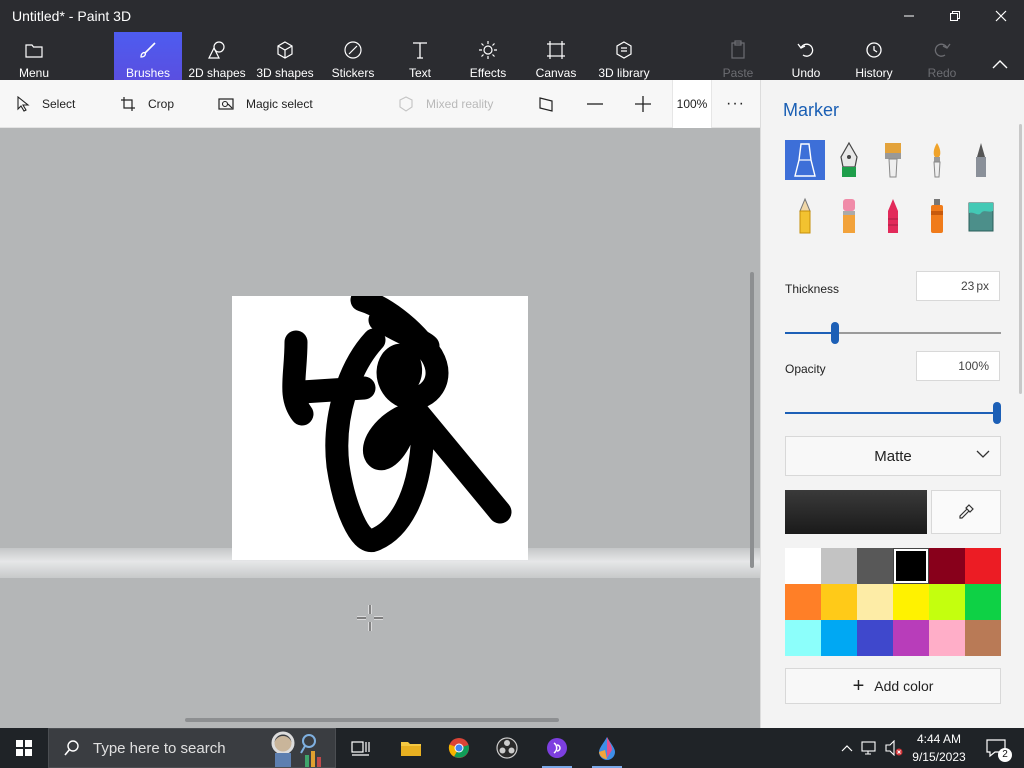 The height and width of the screenshot is (768, 1024). What do you see at coordinates (849, 160) in the screenshot?
I see `calligraphy-pen-brush` at bounding box center [849, 160].